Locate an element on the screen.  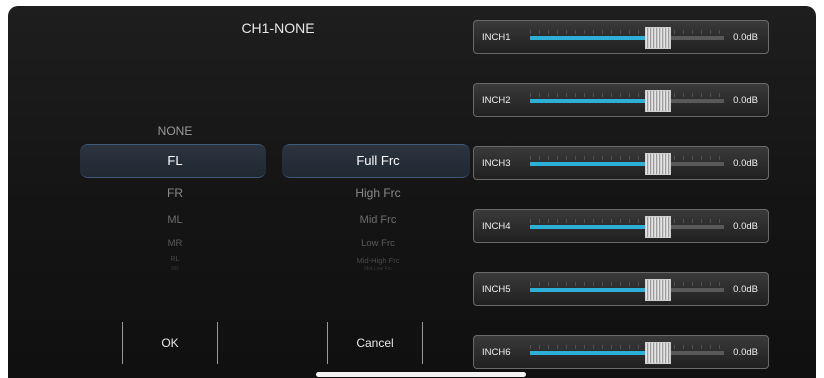
picker-item-low-frc: Low Frc is located at coordinates (378, 243).